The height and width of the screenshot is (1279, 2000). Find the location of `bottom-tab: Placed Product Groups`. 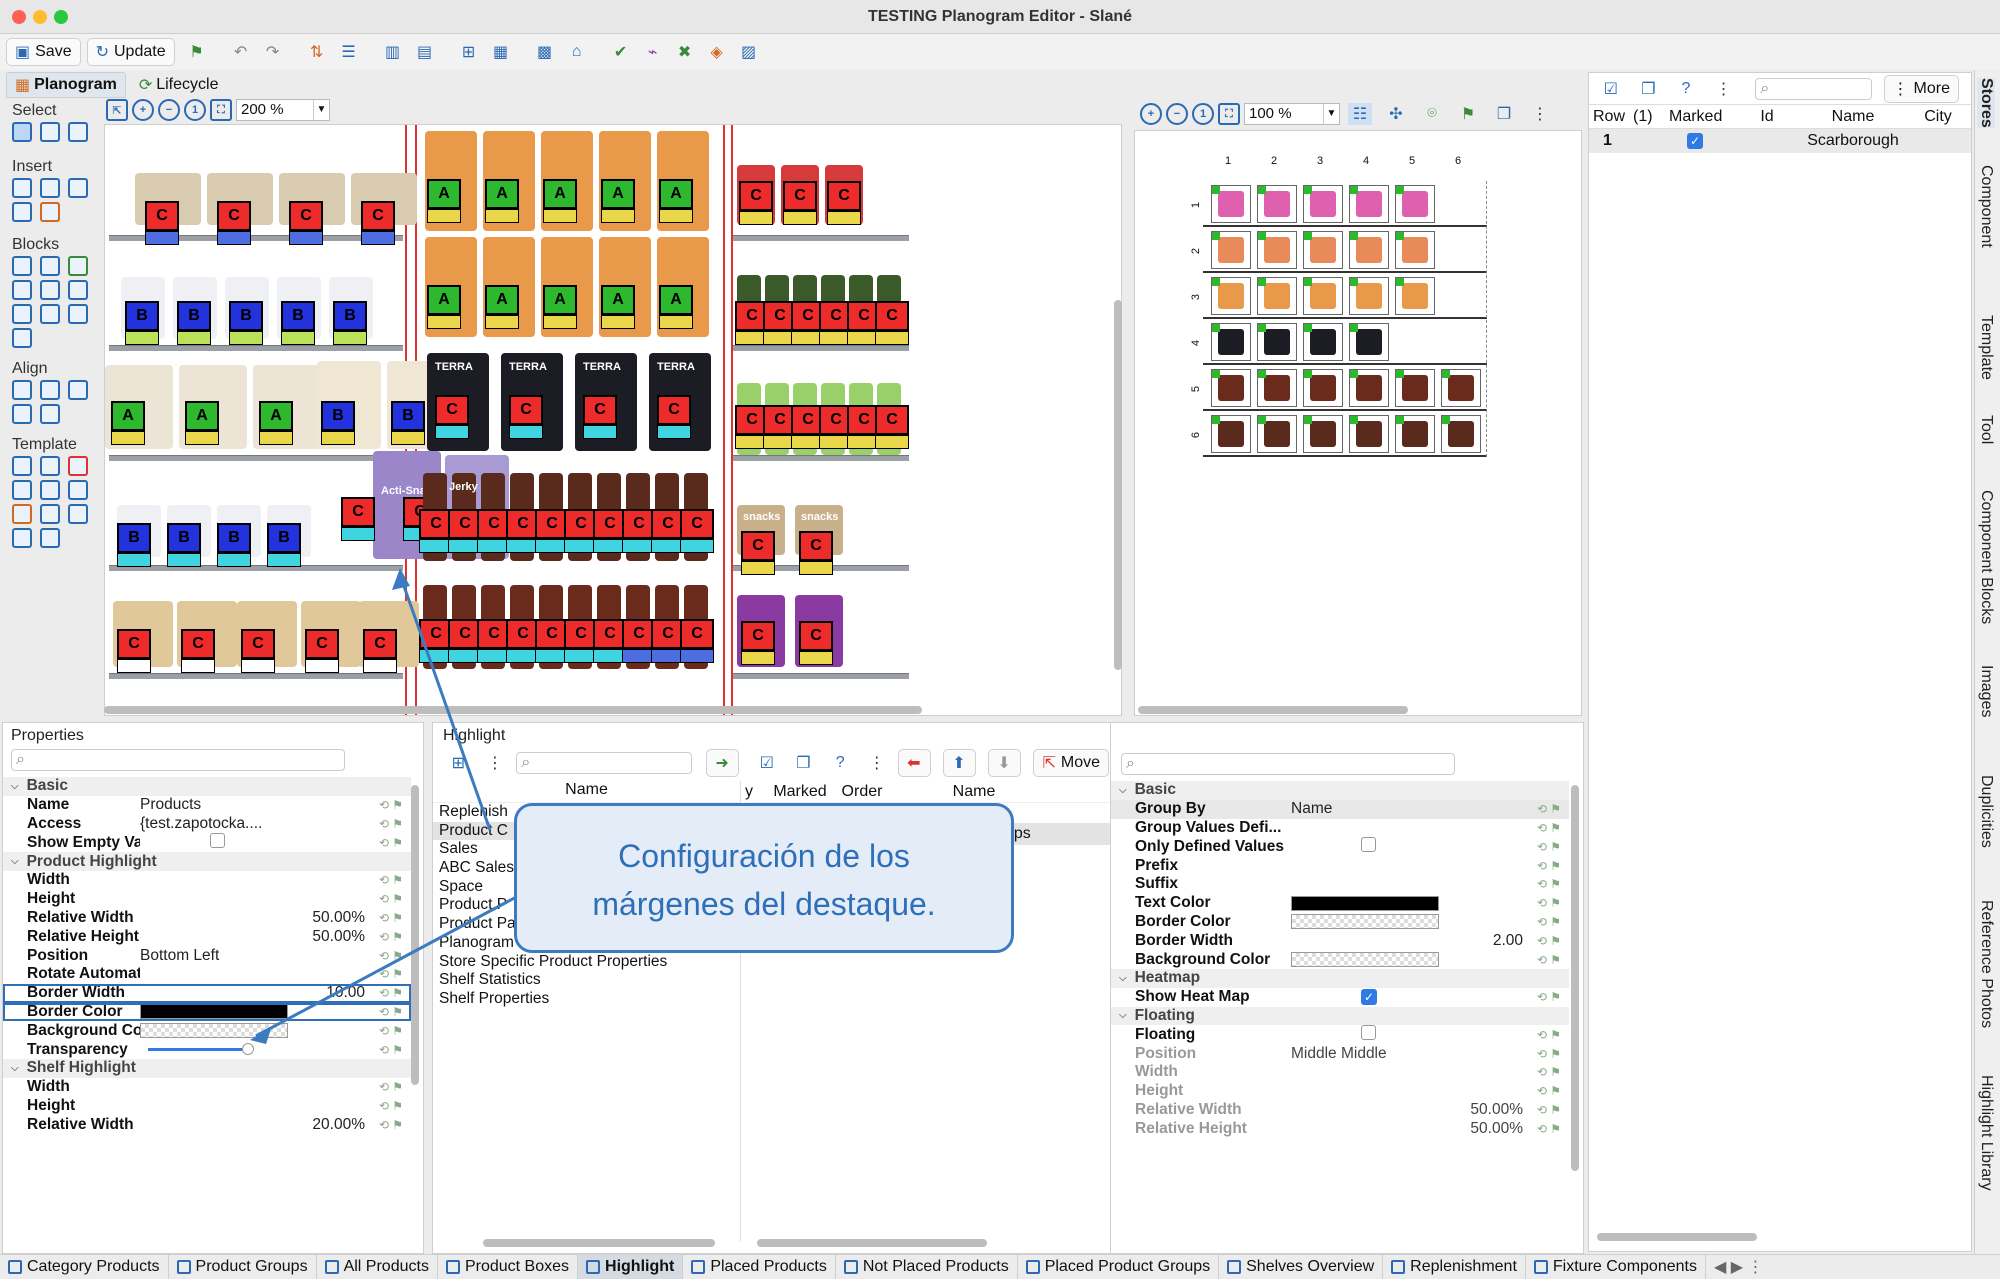

bottom-tab: Placed Product Groups is located at coordinates (1119, 1266).